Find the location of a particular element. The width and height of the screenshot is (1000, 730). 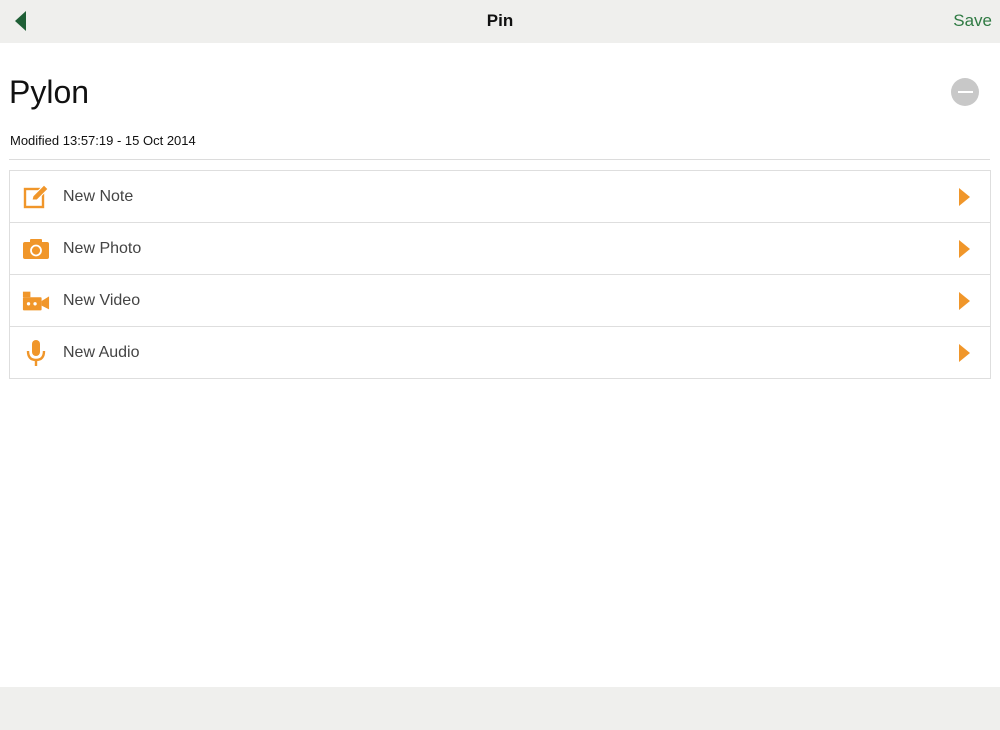

nav-title: Pin is located at coordinates (500, 20).